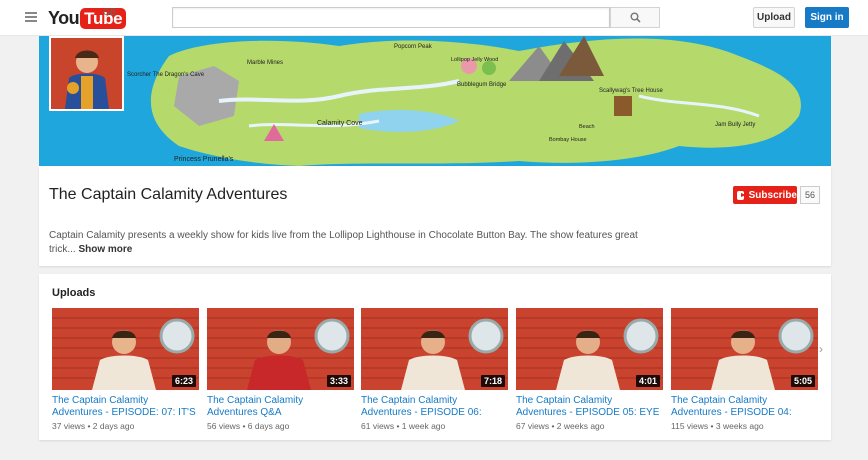 This screenshot has width=868, height=460. I want to click on video-duration: 6:23, so click(183, 381).